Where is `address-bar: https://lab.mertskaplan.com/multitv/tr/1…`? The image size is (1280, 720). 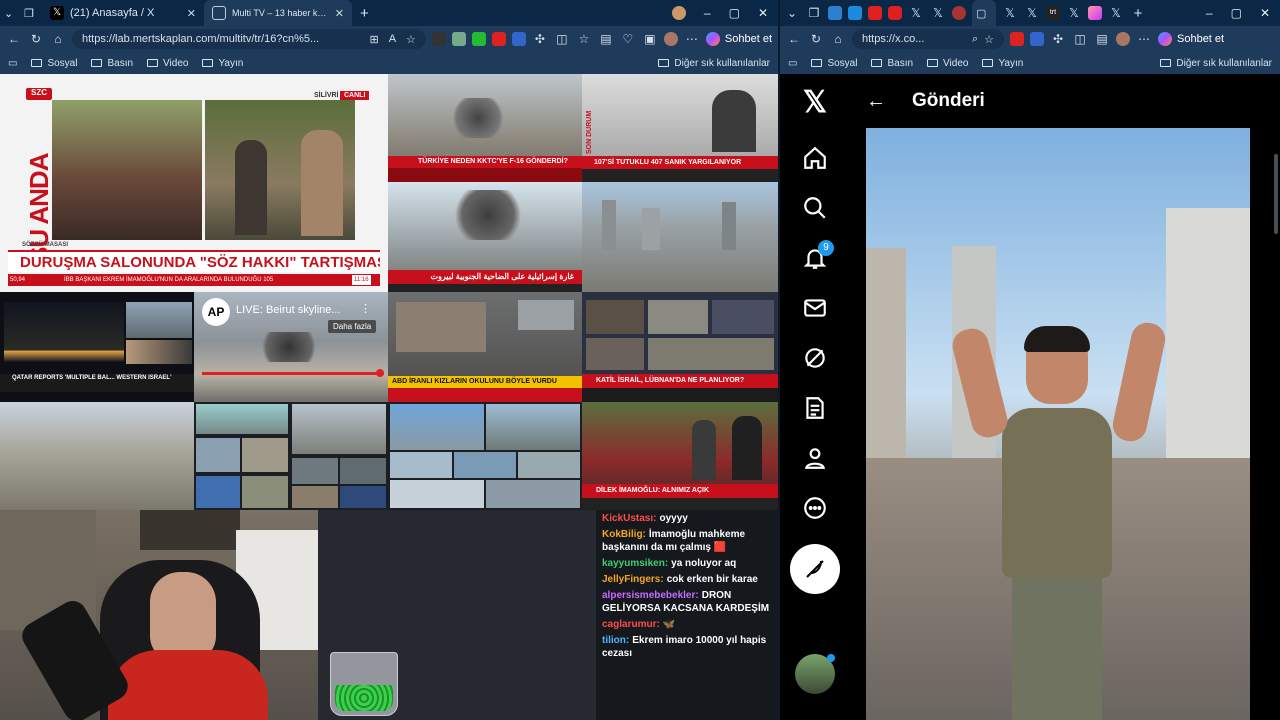
address-bar: https://lab.mertskaplan.com/multitv/tr/1… is located at coordinates (249, 39).